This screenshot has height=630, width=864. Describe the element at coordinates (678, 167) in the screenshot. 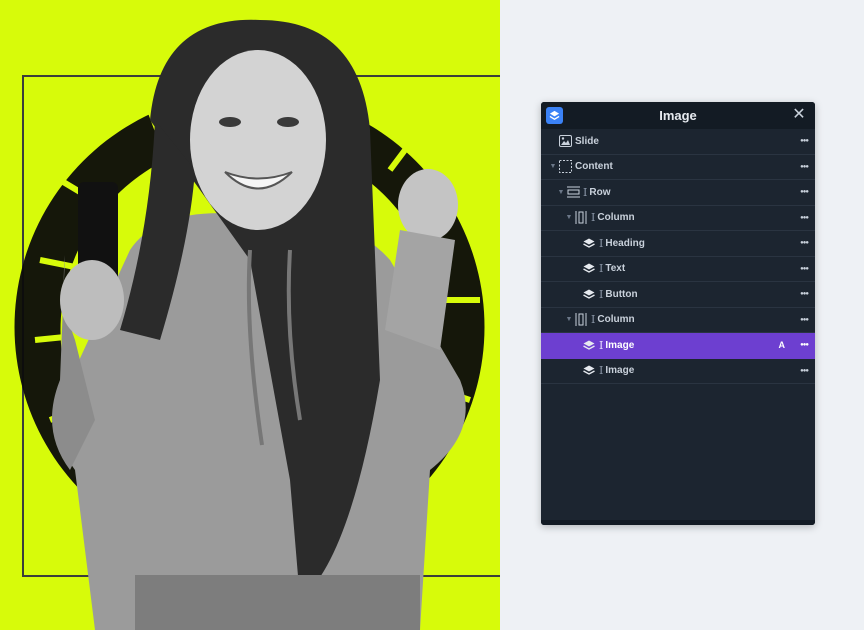

I see `layer-row-content: ▼ Content ●●●` at that location.